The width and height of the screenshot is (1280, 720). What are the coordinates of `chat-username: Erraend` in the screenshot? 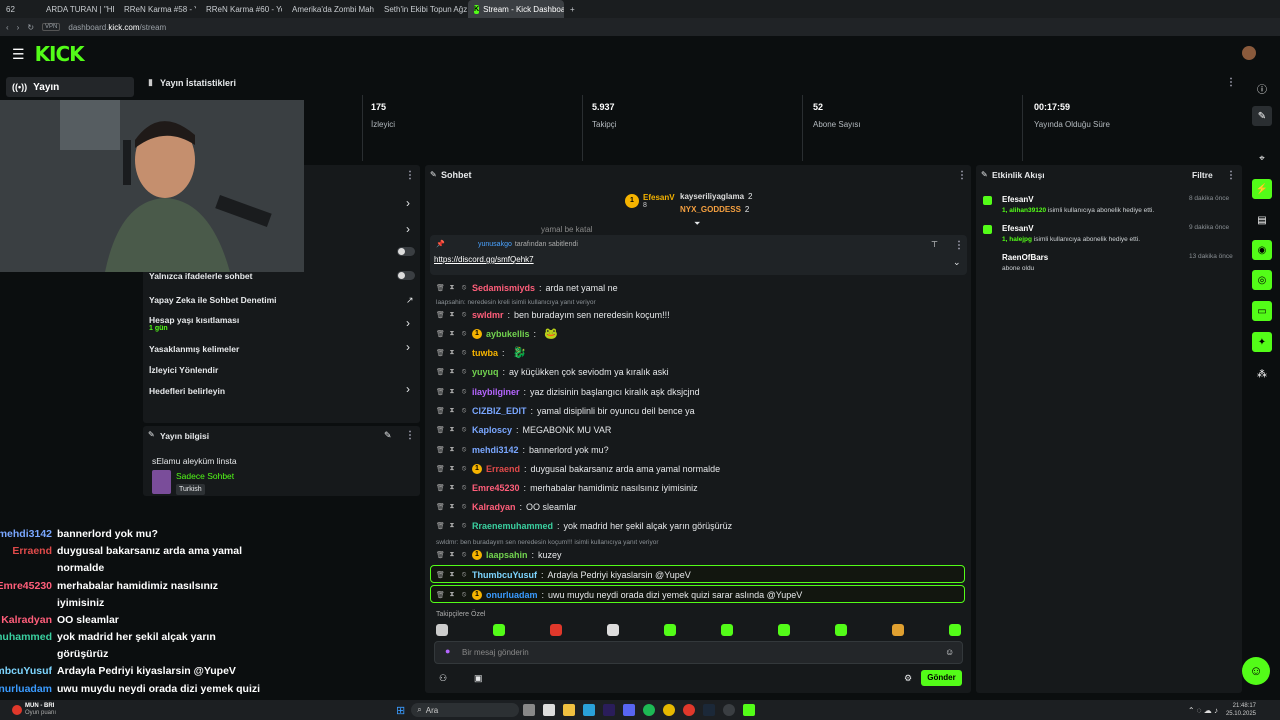 It's located at (503, 469).